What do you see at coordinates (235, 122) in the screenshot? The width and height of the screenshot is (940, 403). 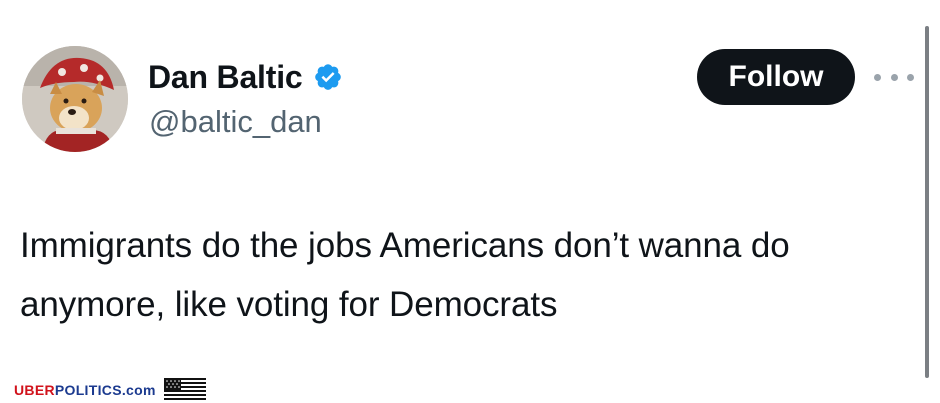 I see `author-handle: @baltic_dan` at bounding box center [235, 122].